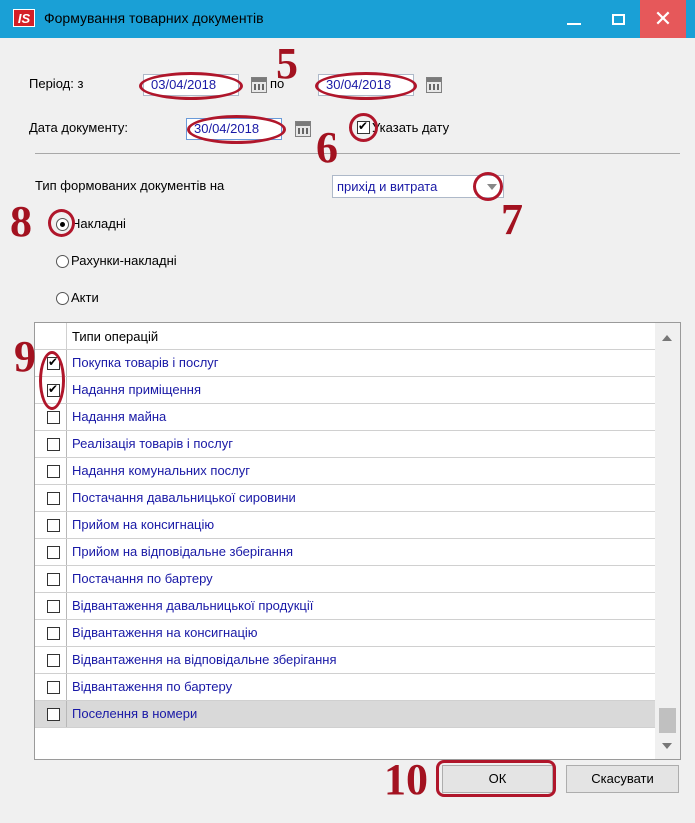  Describe the element at coordinates (406, 779) in the screenshot. I see `annotation-number: 10` at that location.